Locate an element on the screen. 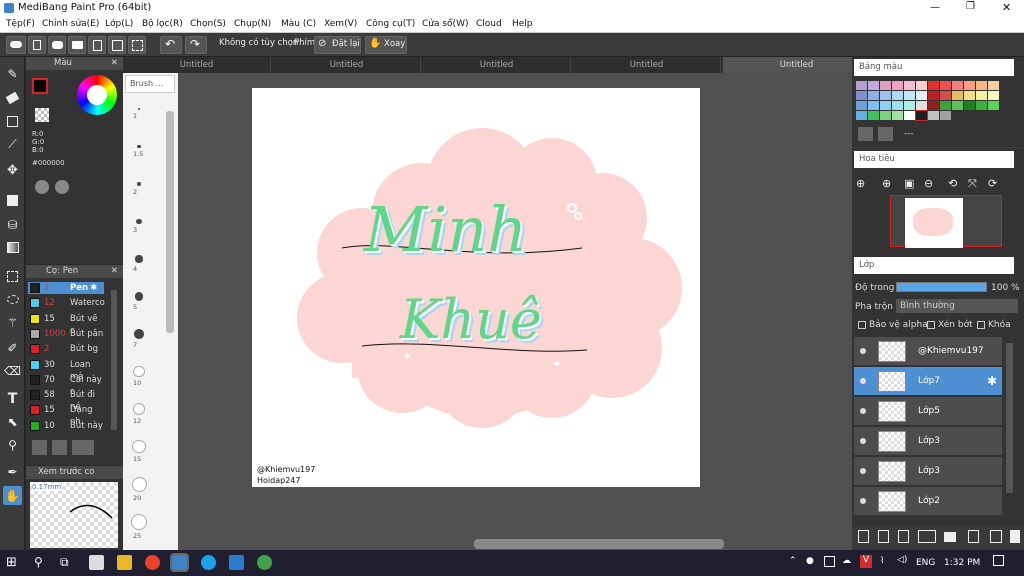 The width and height of the screenshot is (1024, 576). menu-color: Màu (C) is located at coordinates (298, 24).